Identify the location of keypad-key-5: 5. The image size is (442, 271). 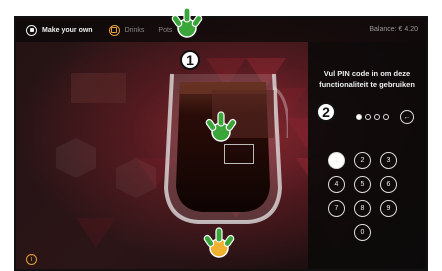
(362, 184).